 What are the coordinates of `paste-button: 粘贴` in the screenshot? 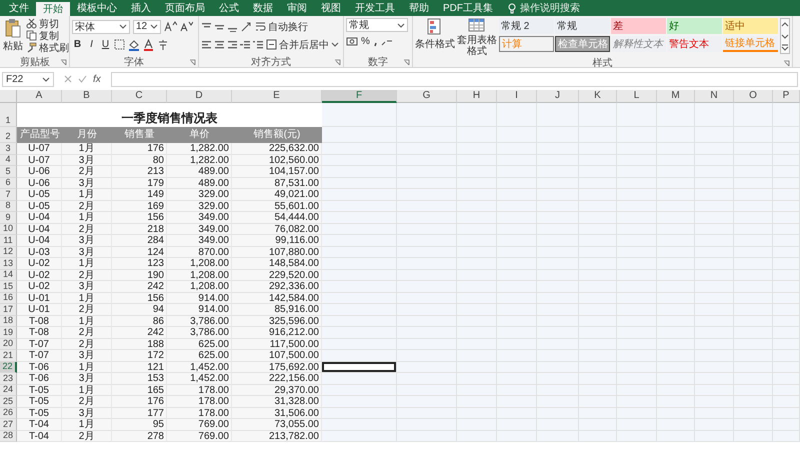 It's located at (13, 37).